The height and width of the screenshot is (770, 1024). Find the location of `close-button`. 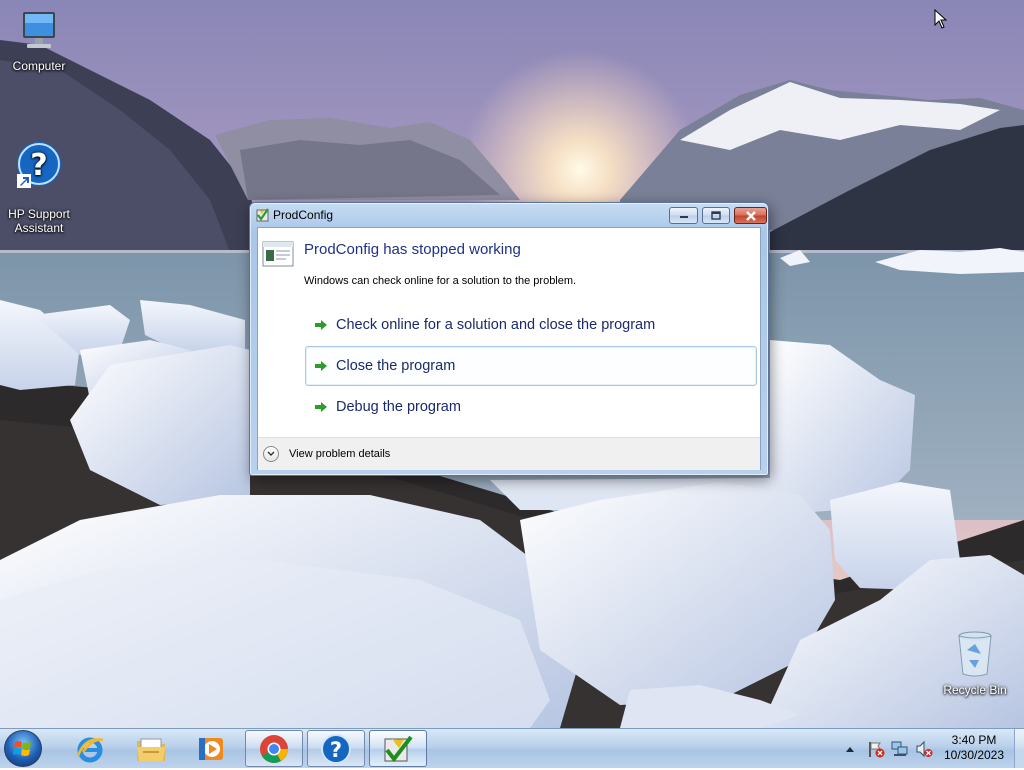

close-button is located at coordinates (750, 215).